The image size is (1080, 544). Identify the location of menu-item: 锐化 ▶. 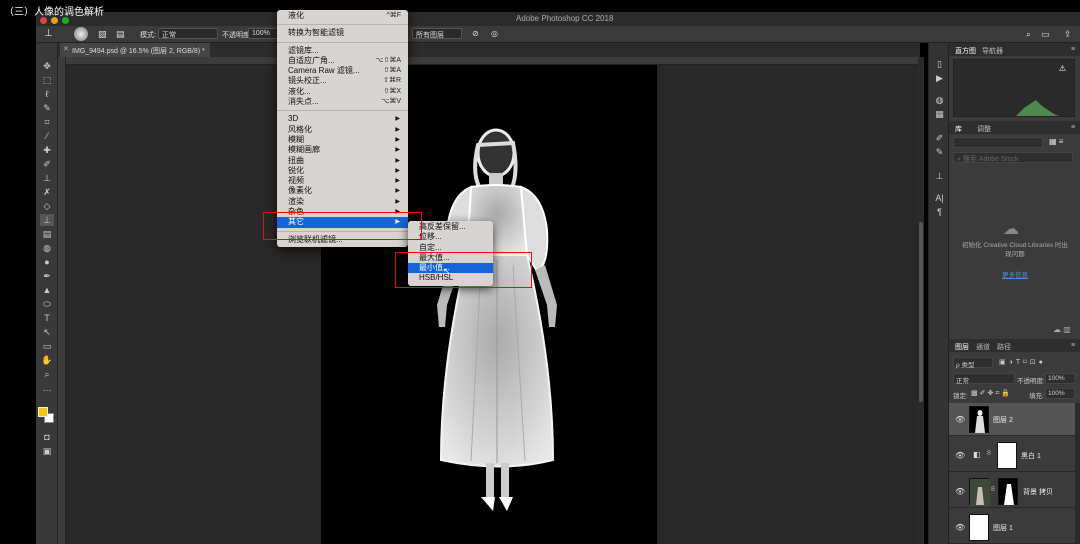
(342, 171).